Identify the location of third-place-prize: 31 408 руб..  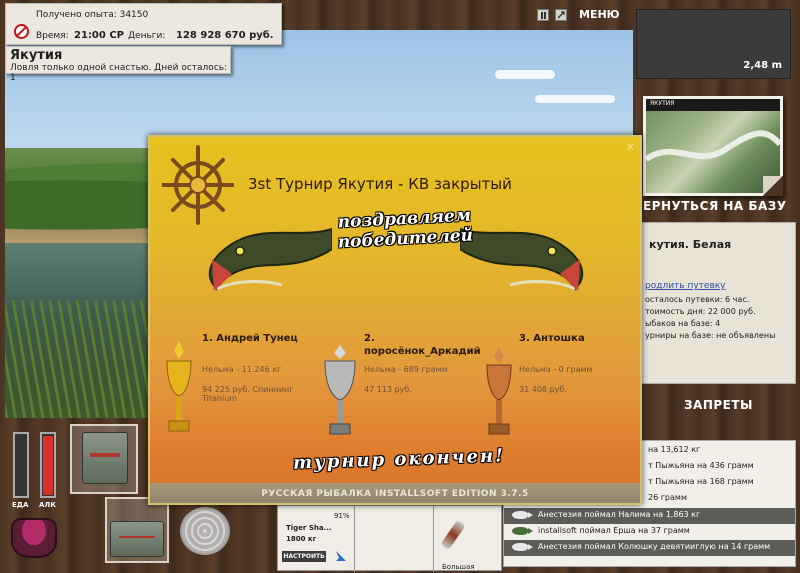
(543, 389).